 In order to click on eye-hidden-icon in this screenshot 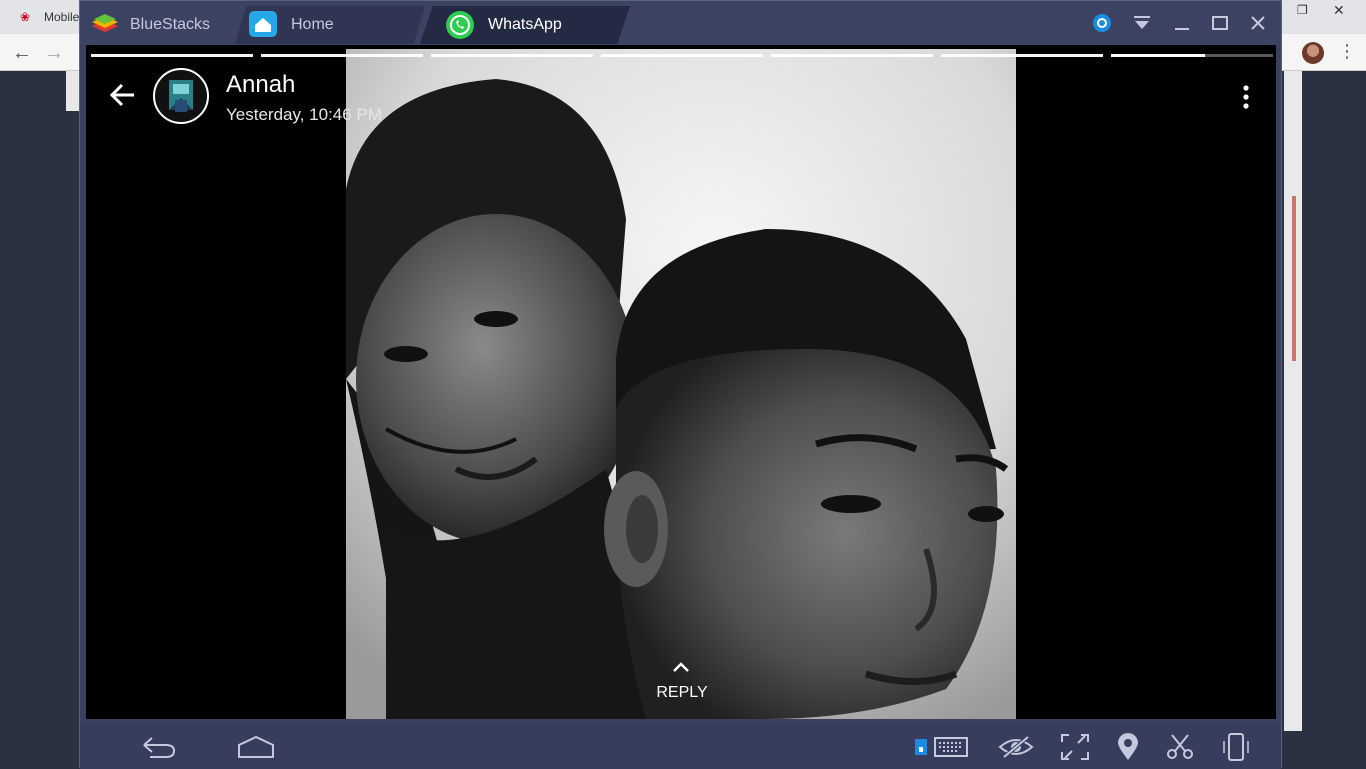, I will do `click(1016, 747)`.